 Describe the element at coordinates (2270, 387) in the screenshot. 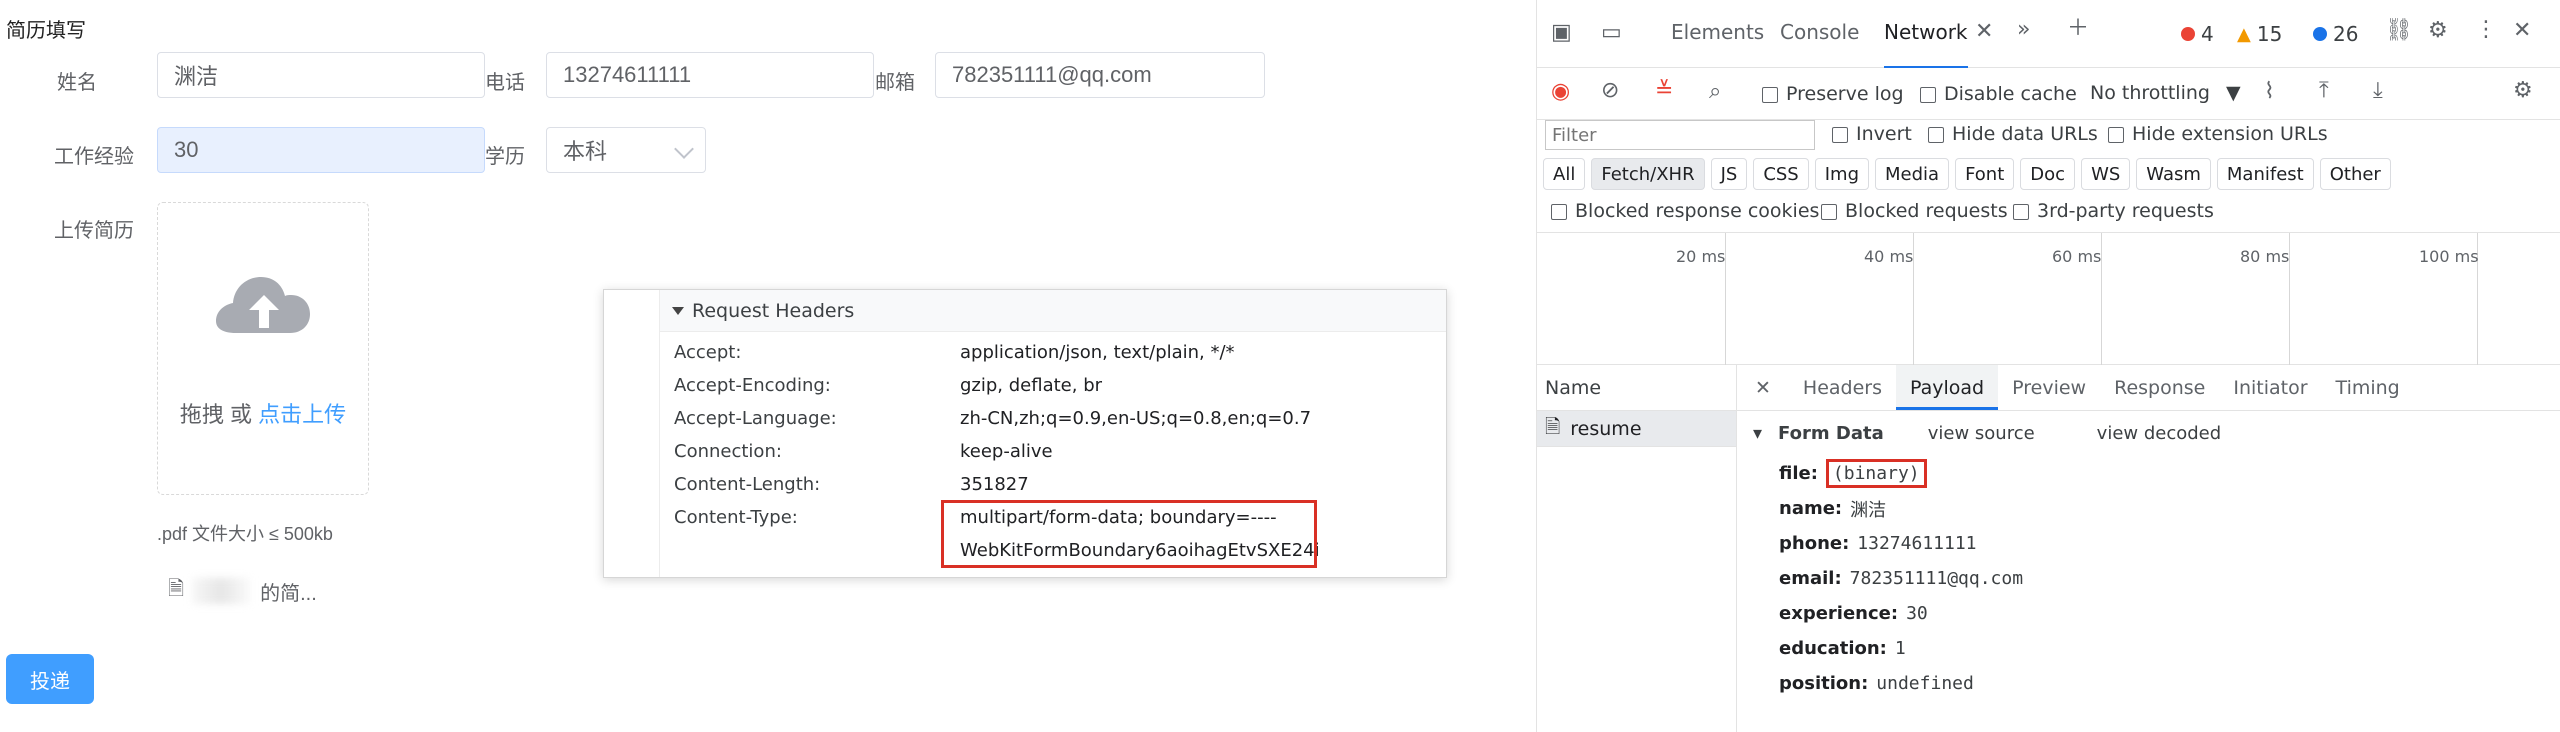

I see `tab-initiator: Initiator` at that location.